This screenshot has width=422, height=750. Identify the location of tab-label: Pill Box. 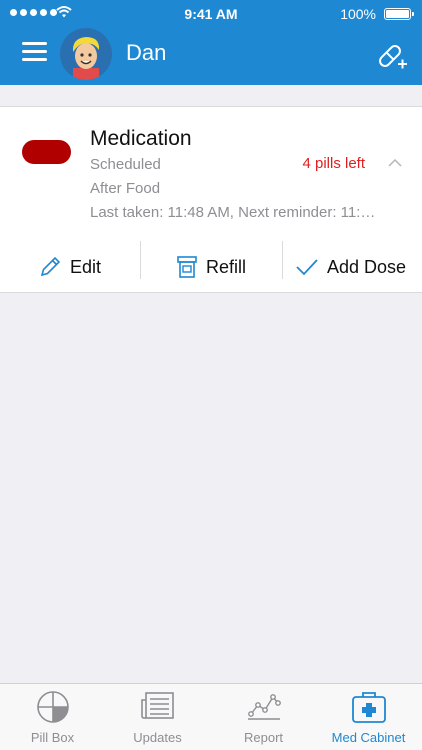
(52, 737).